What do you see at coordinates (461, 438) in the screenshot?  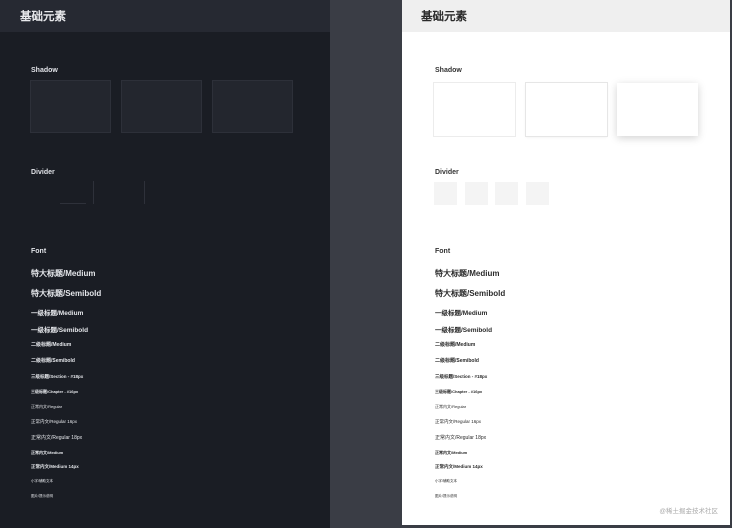 I see `light-font-sample: 正常内文/Regular 18px` at bounding box center [461, 438].